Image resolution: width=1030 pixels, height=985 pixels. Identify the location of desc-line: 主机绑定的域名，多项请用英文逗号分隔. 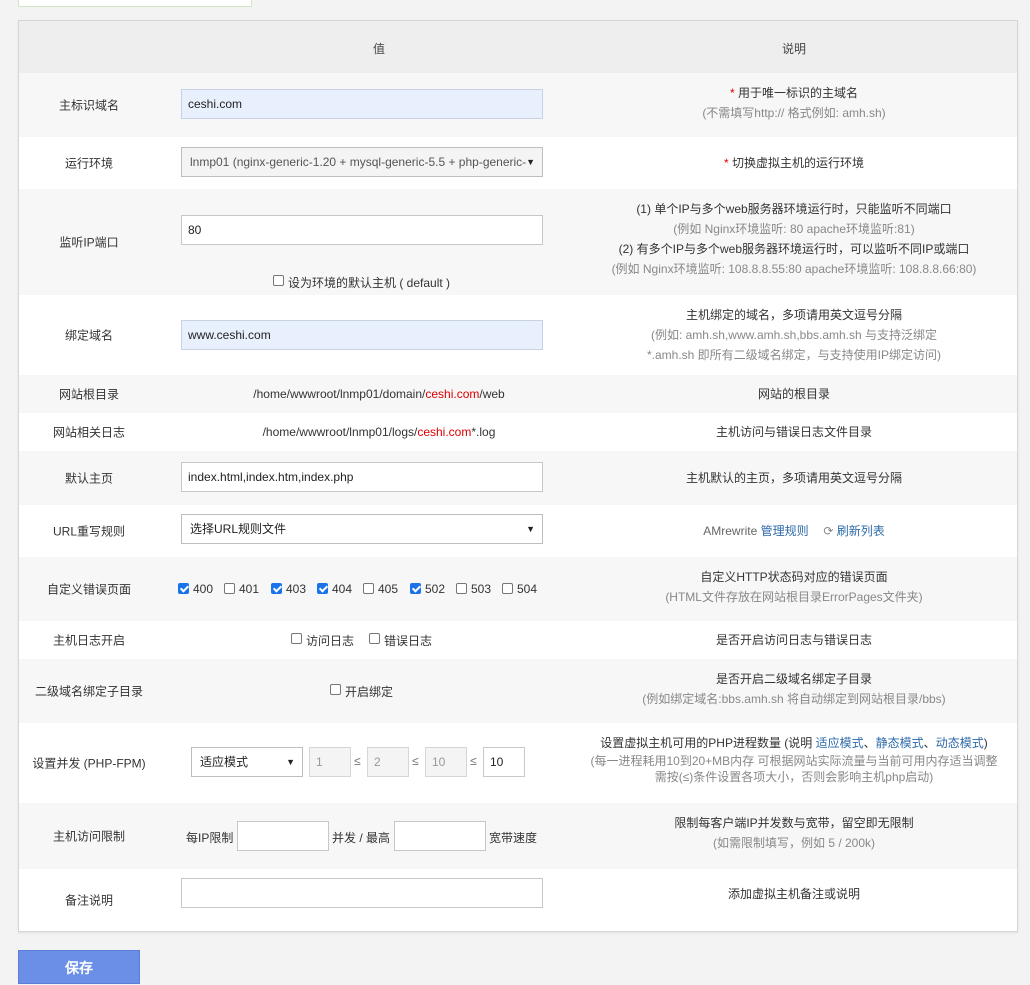
(793, 315).